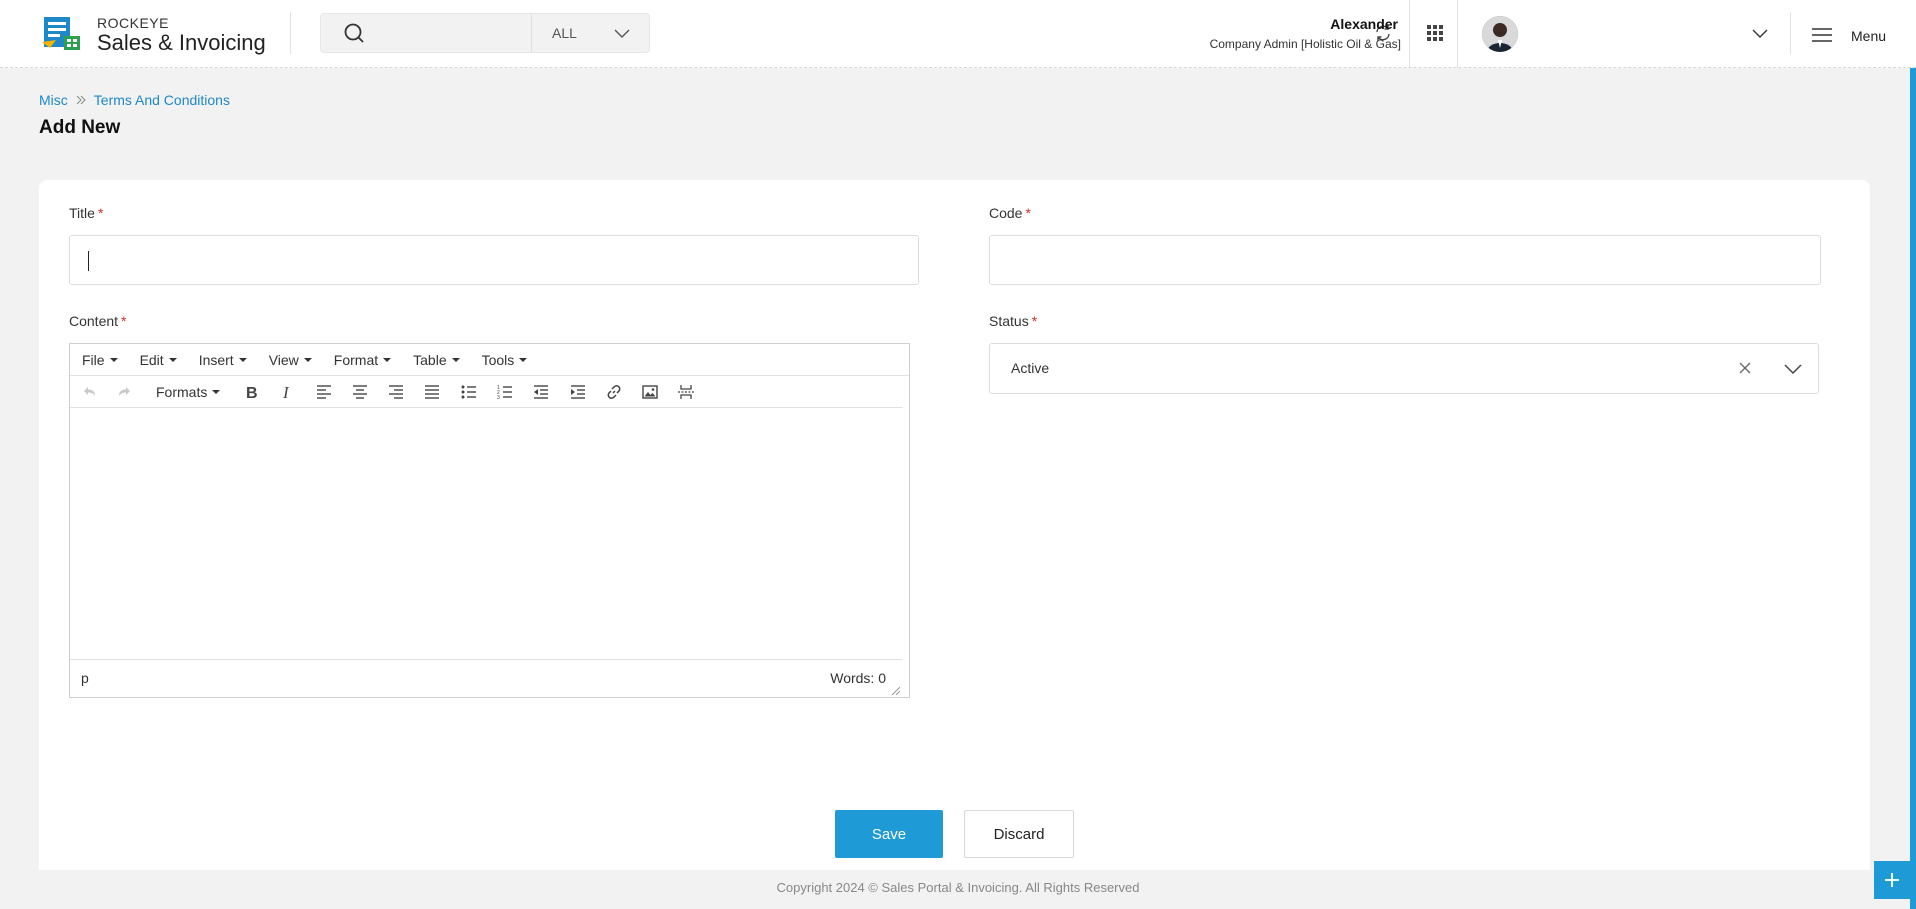 The height and width of the screenshot is (909, 1916). What do you see at coordinates (1793, 369) in the screenshot?
I see `chevron-down-icon` at bounding box center [1793, 369].